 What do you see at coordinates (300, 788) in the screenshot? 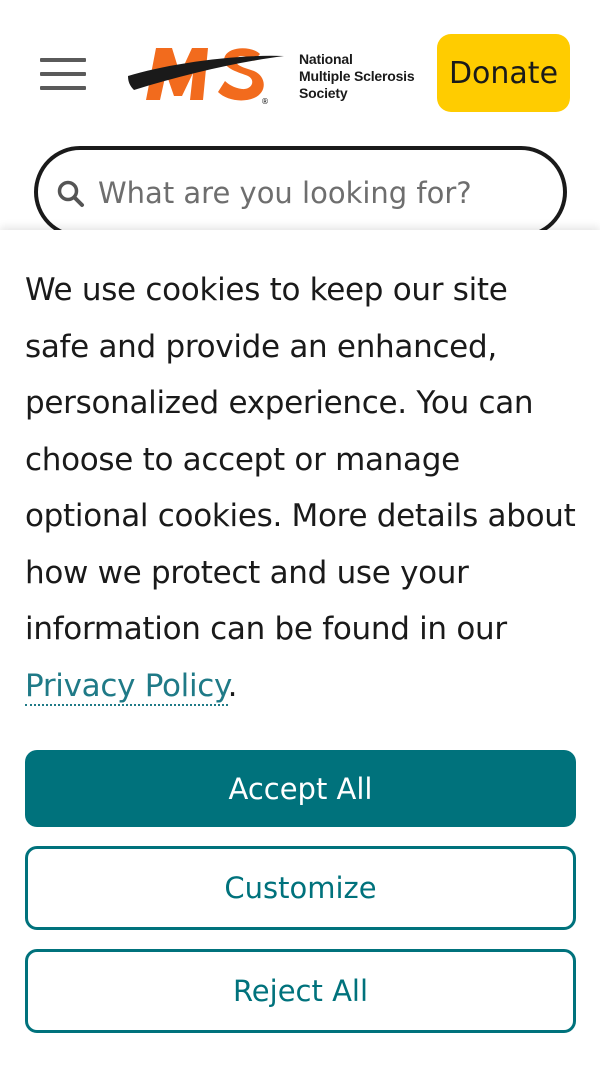
I see `accept-all-button: Accept All` at bounding box center [300, 788].